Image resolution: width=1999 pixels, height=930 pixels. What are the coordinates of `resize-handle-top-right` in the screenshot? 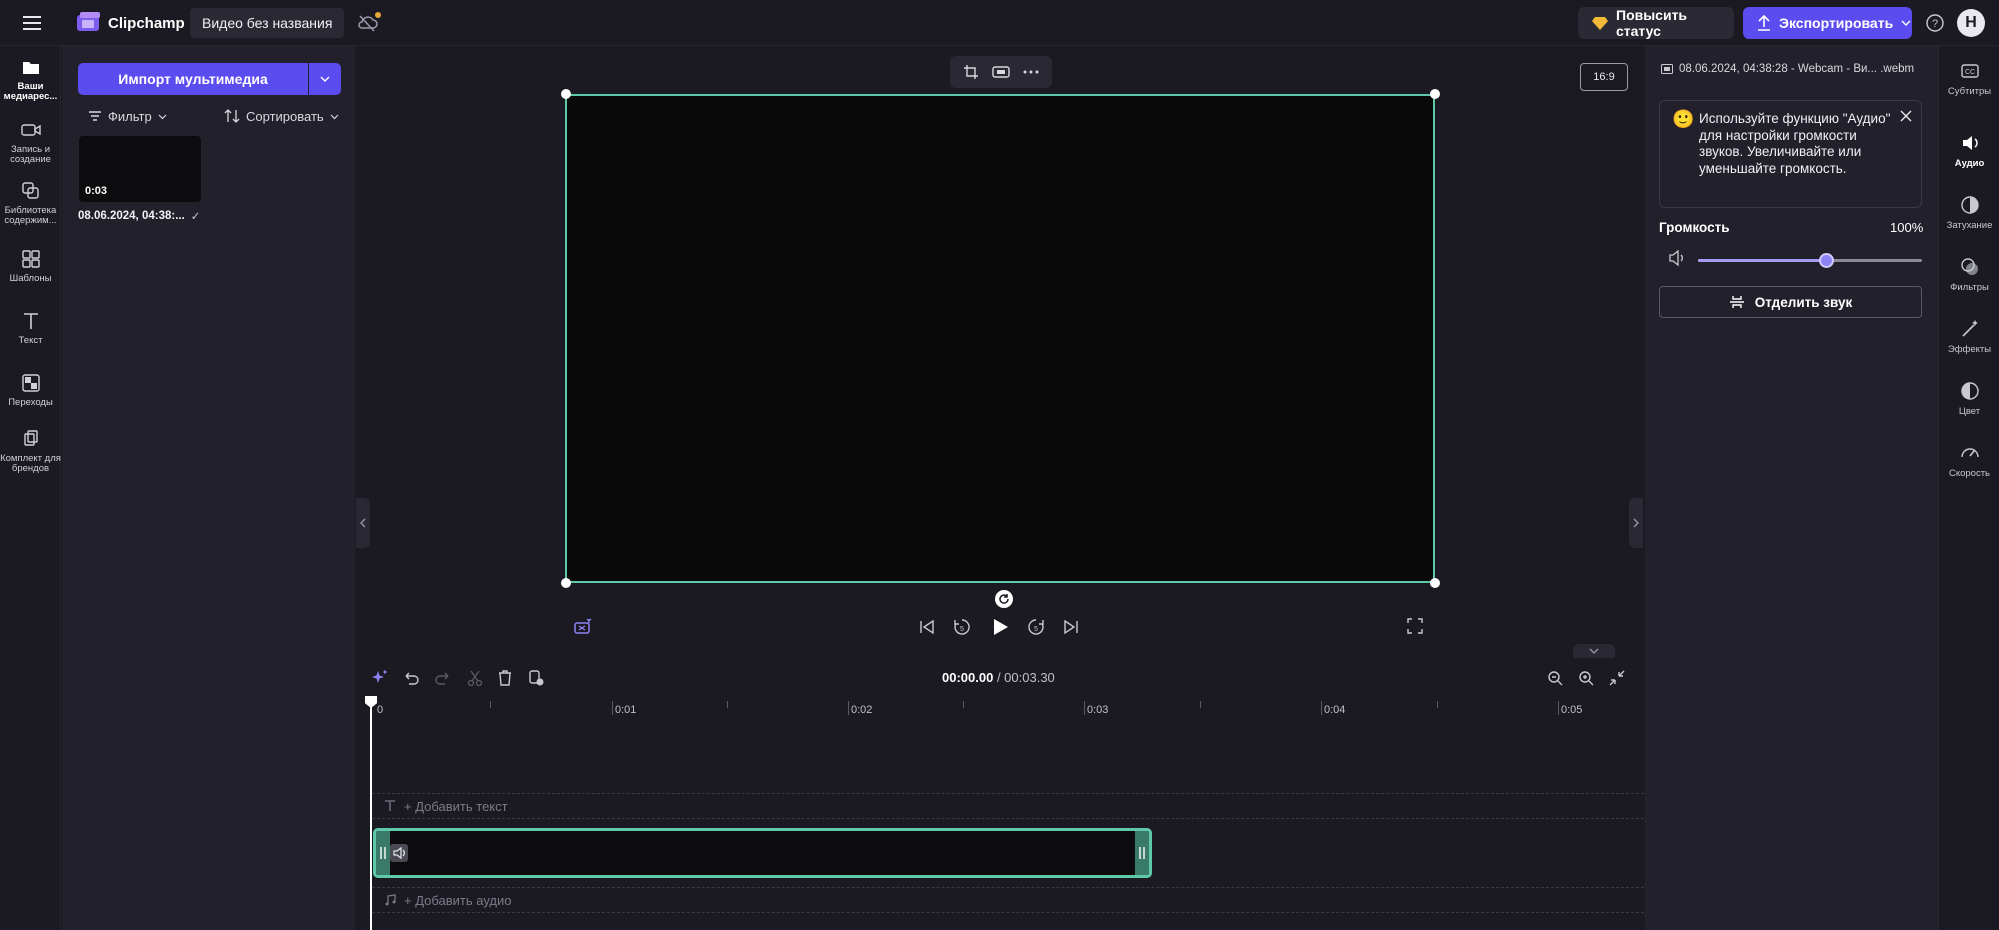 It's located at (1435, 94).